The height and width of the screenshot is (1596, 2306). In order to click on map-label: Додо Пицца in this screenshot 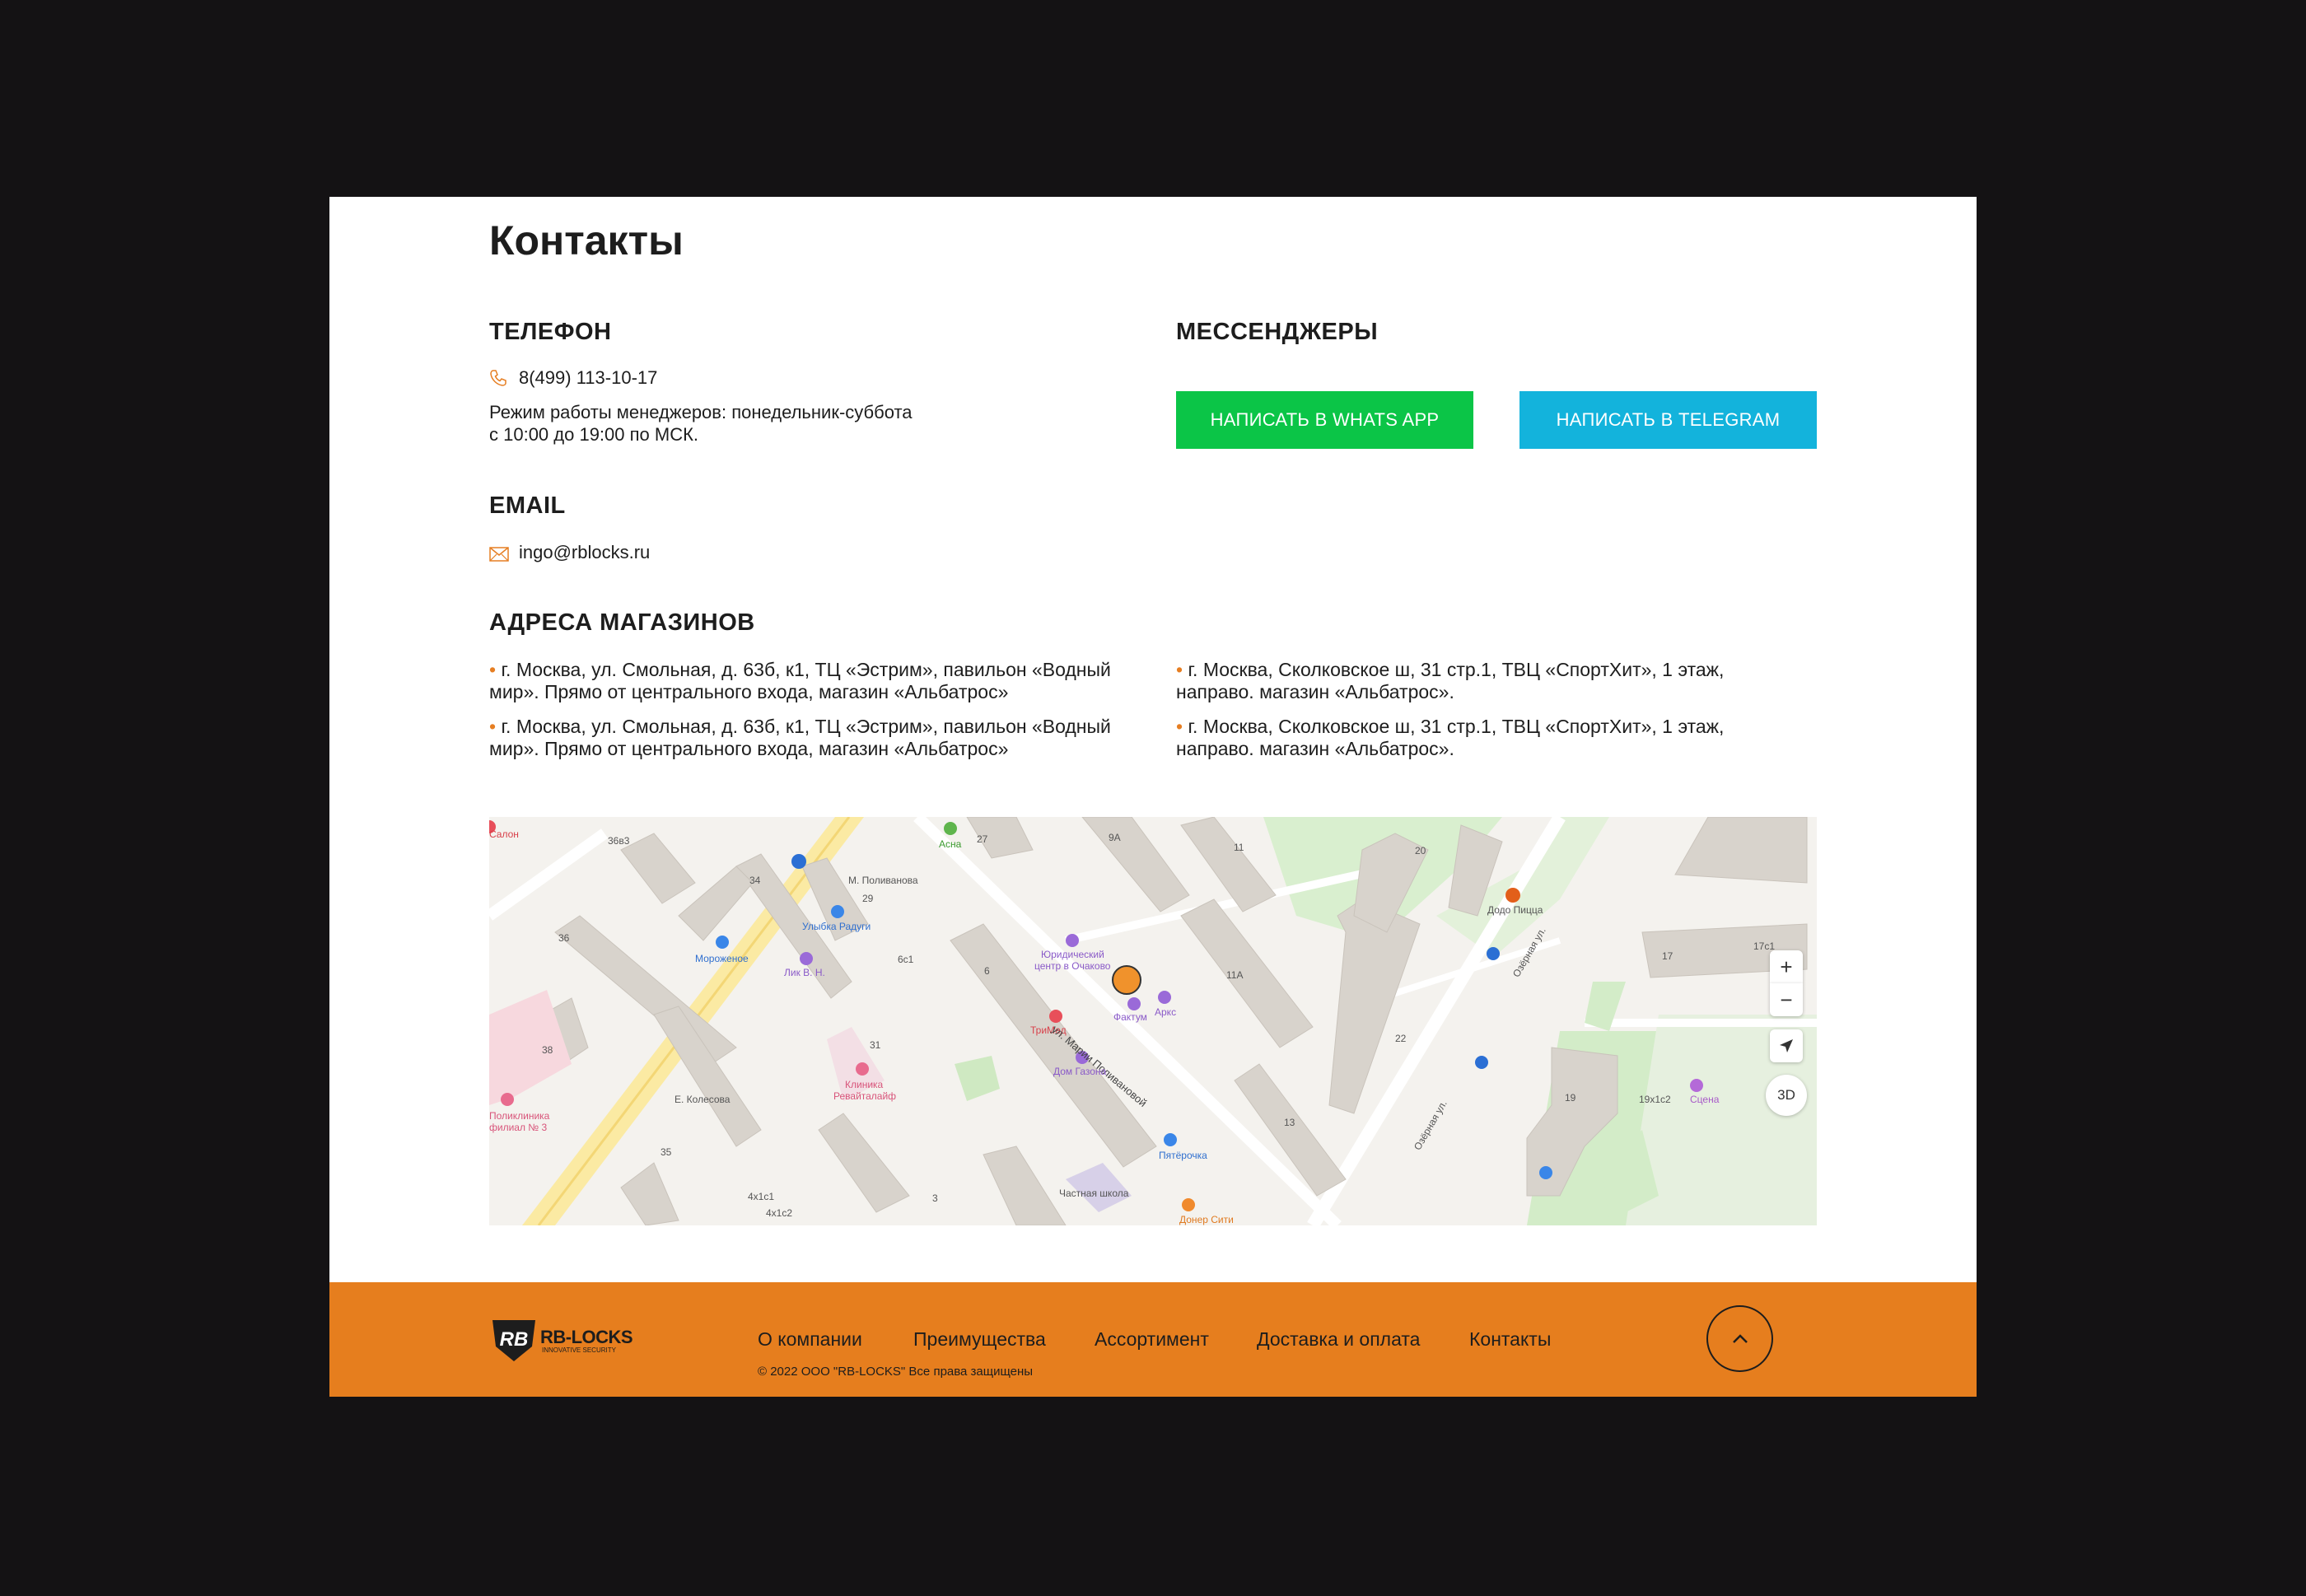, I will do `click(1515, 910)`.